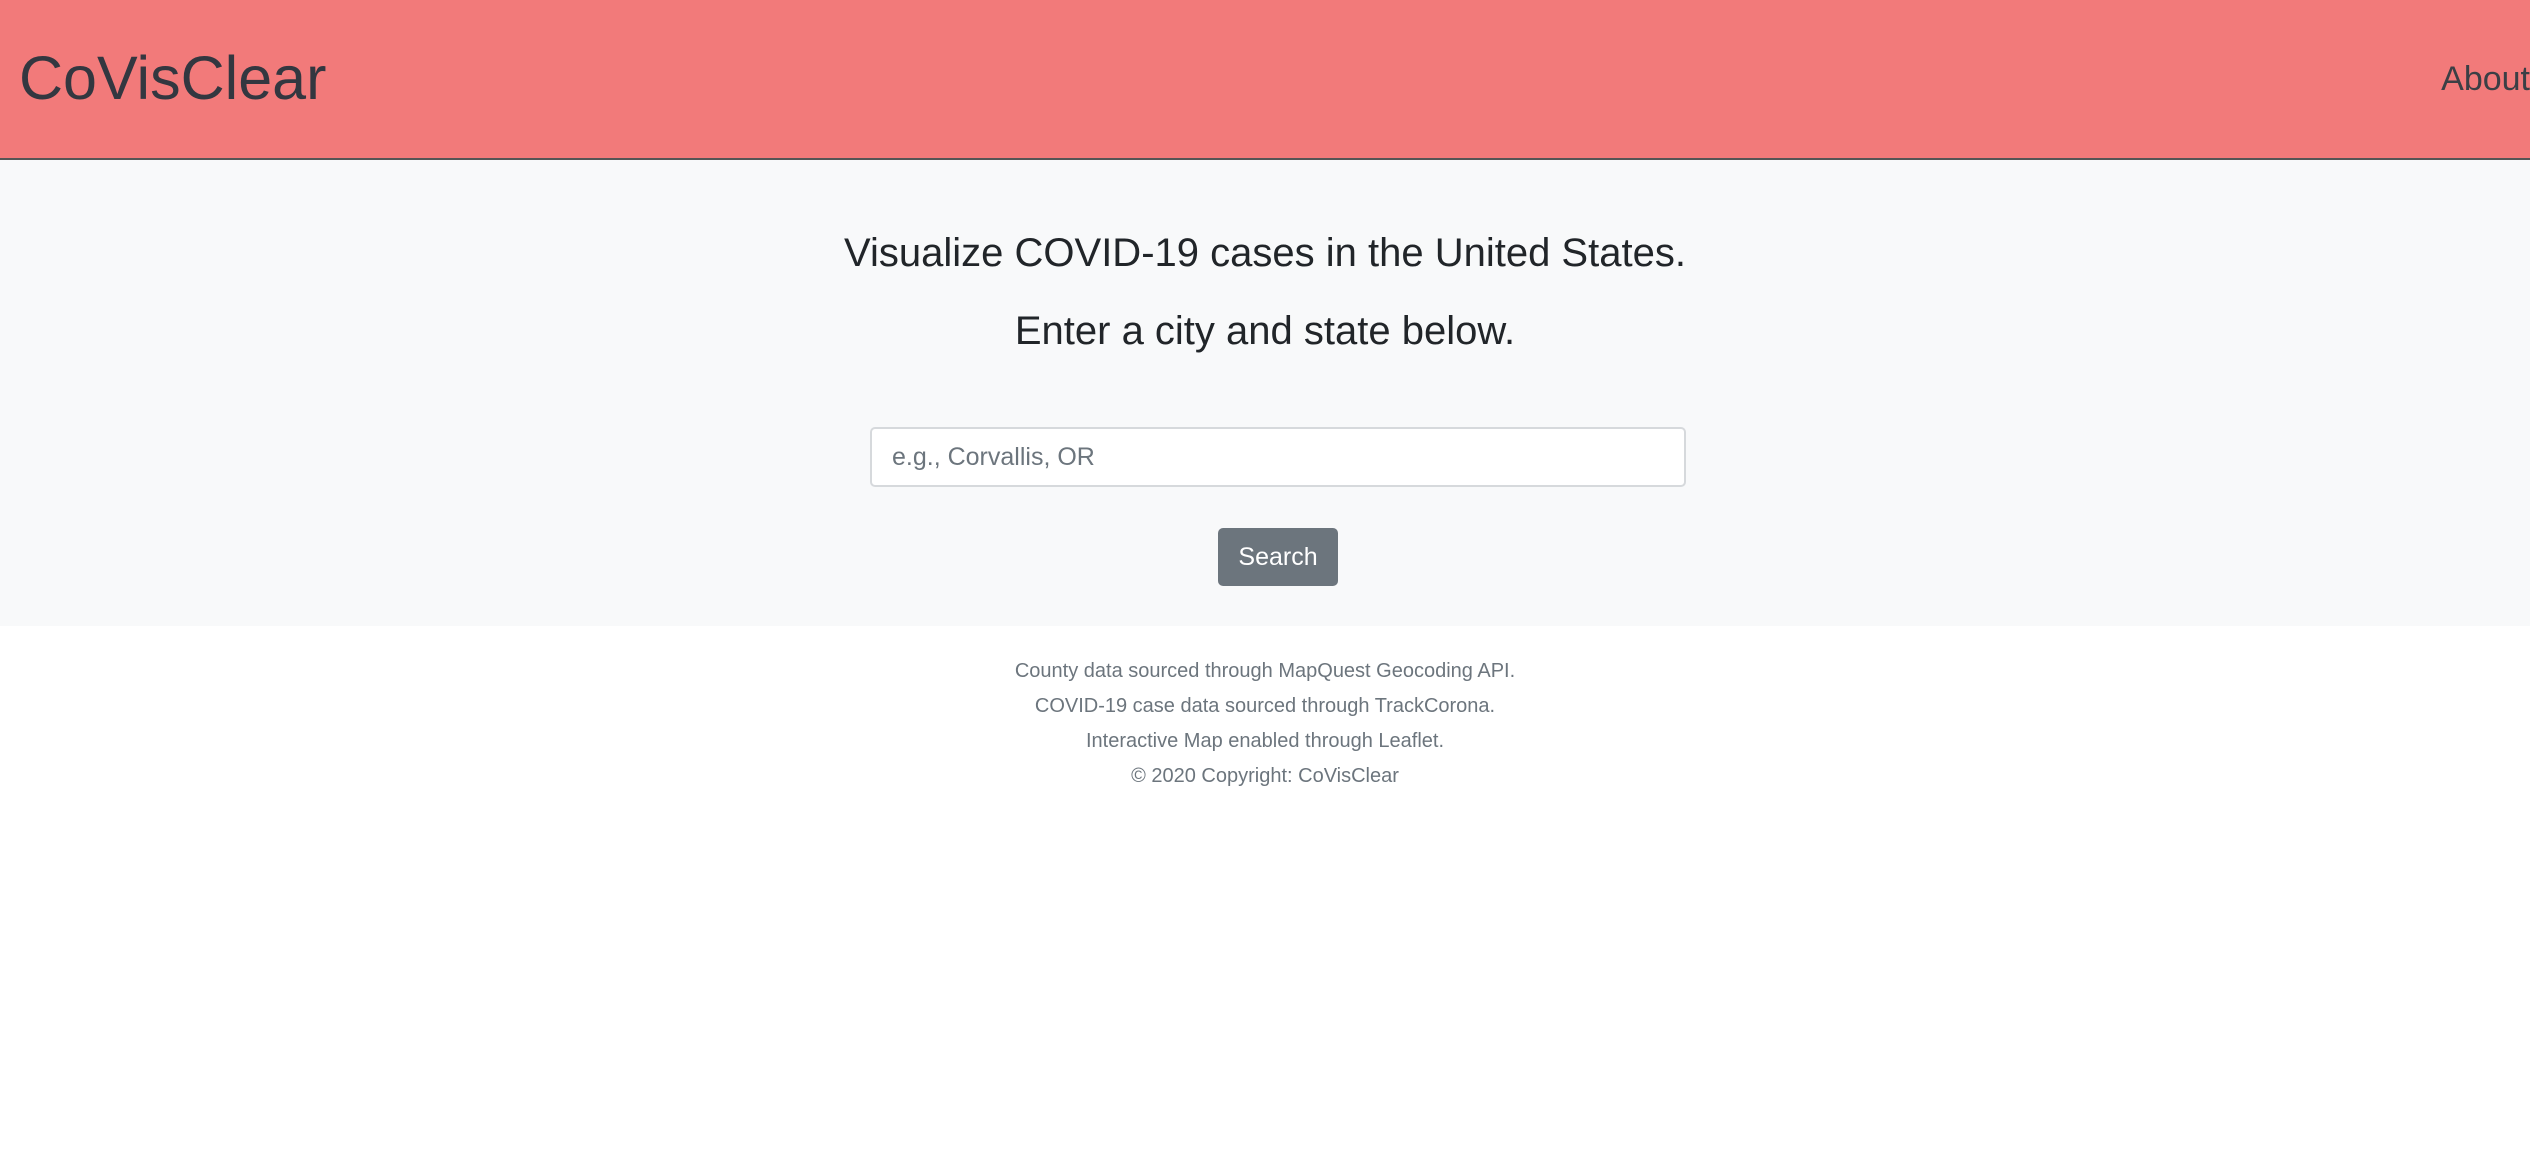  Describe the element at coordinates (1265, 741) in the screenshot. I see `footer-map-credit: Interactive Map enabled through Leaflet.` at that location.